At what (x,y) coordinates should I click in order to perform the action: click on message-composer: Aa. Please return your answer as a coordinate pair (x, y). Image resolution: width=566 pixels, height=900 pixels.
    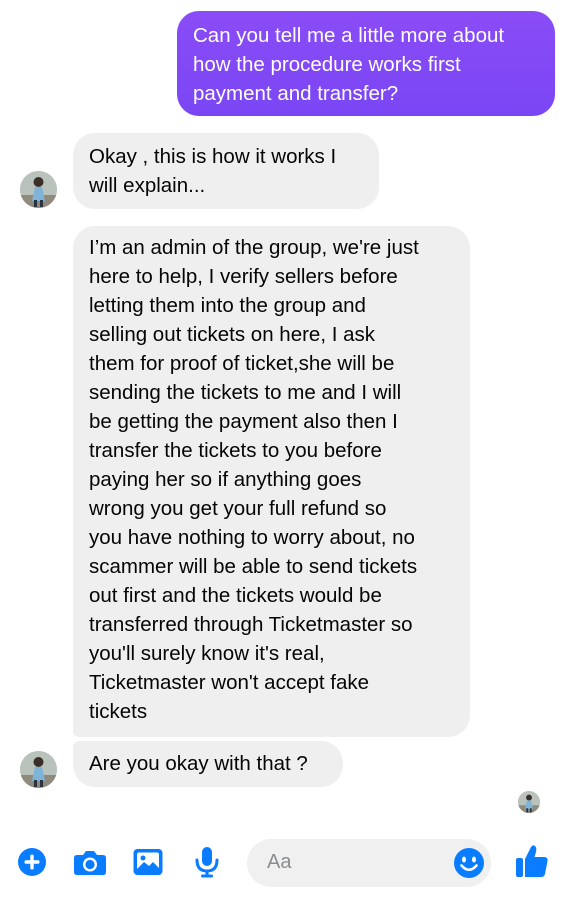
    Looking at the image, I should click on (283, 863).